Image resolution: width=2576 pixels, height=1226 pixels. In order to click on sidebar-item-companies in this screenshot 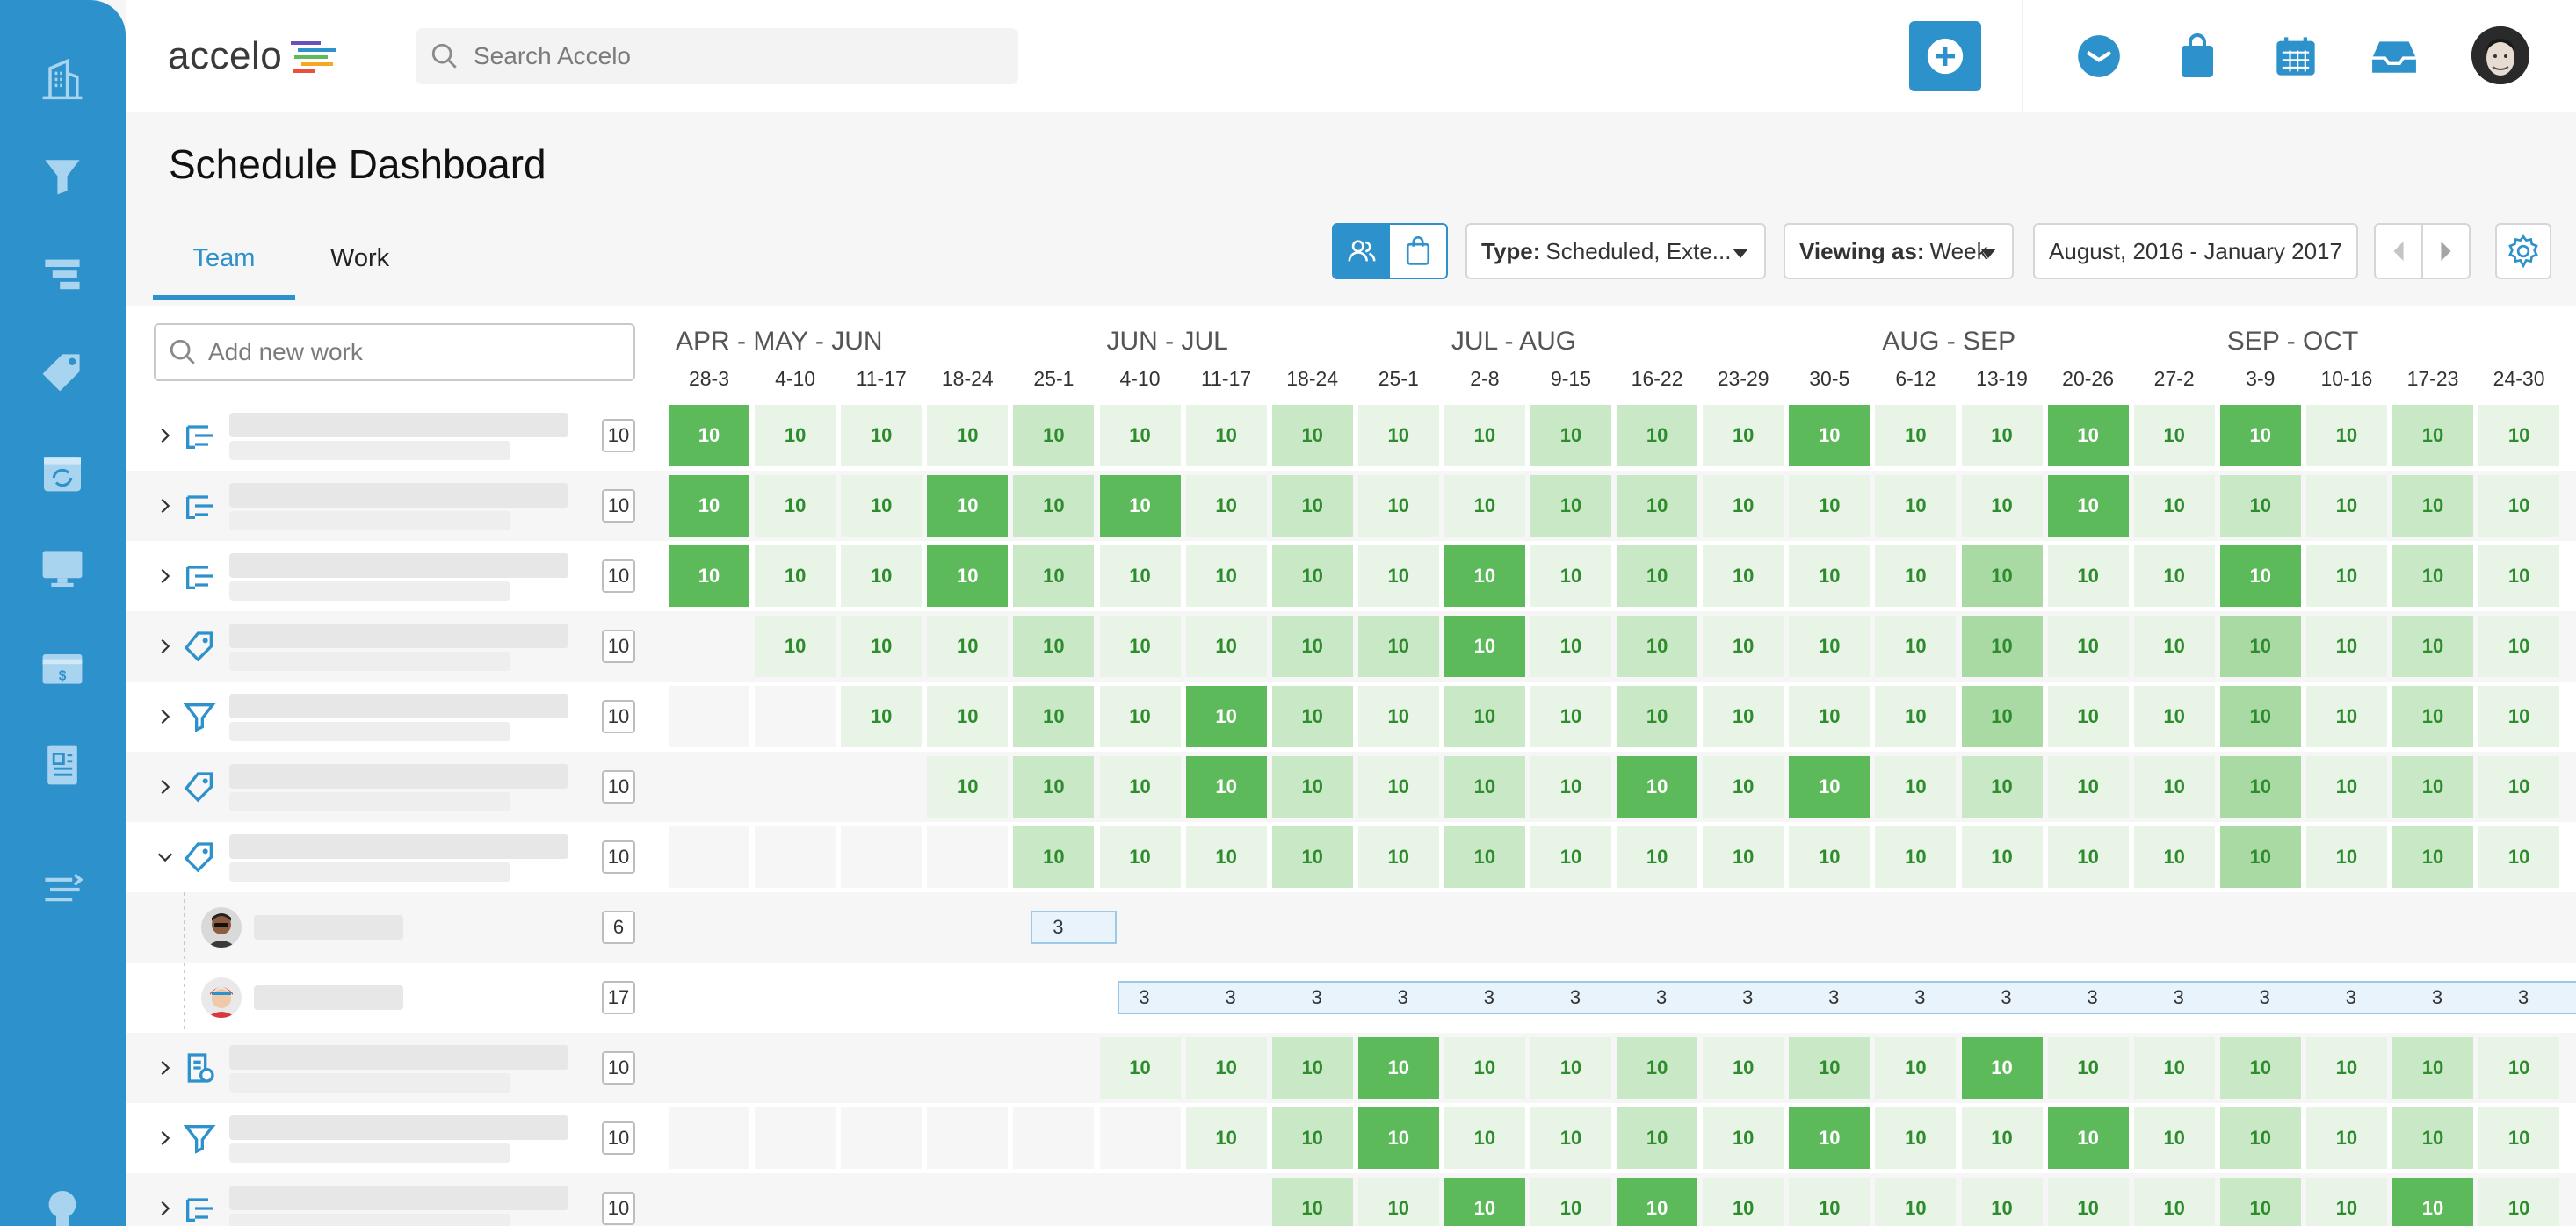, I will do `click(62, 78)`.